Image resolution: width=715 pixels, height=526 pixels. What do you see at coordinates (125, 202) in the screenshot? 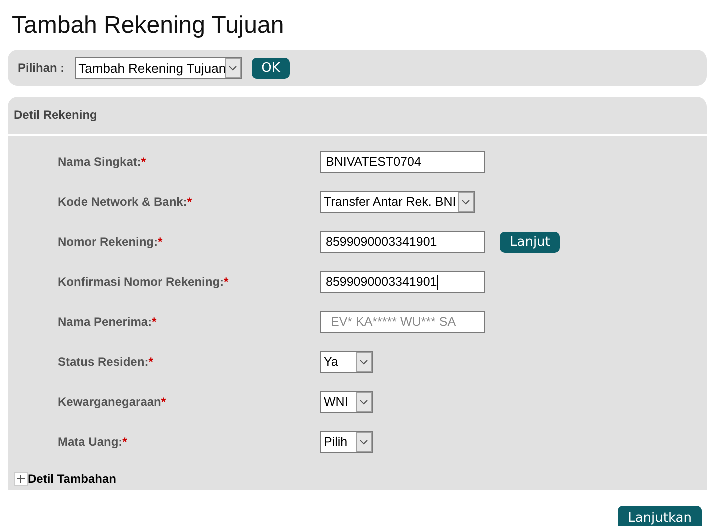
I see `field-label: Kode Network & Bank:*` at bounding box center [125, 202].